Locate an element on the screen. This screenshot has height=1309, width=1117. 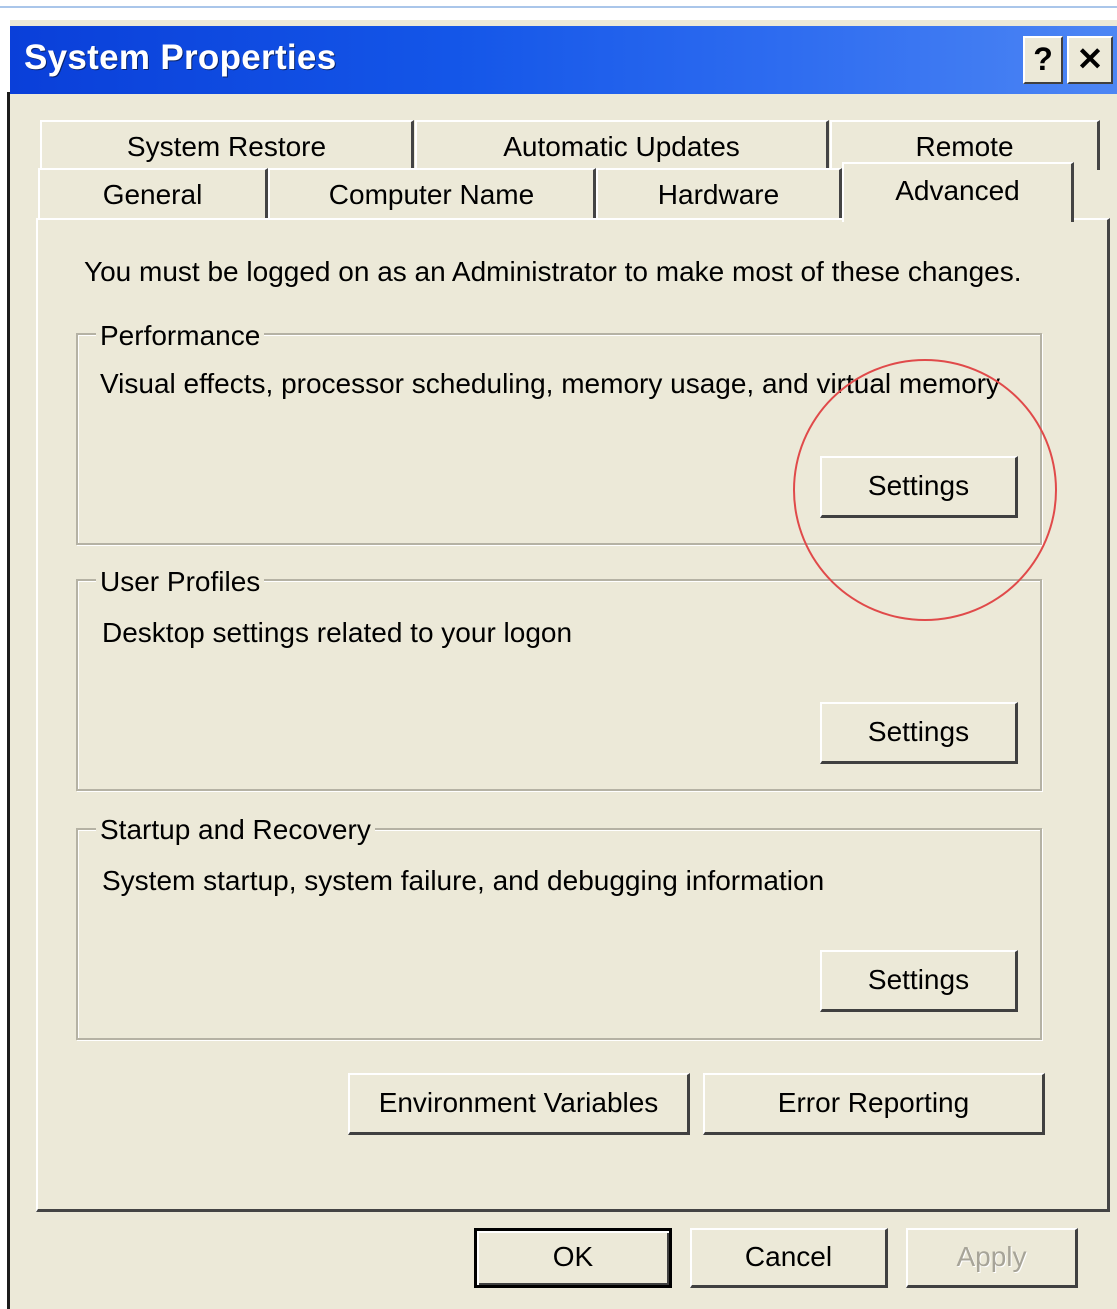
close-button: ✕ is located at coordinates (1090, 60).